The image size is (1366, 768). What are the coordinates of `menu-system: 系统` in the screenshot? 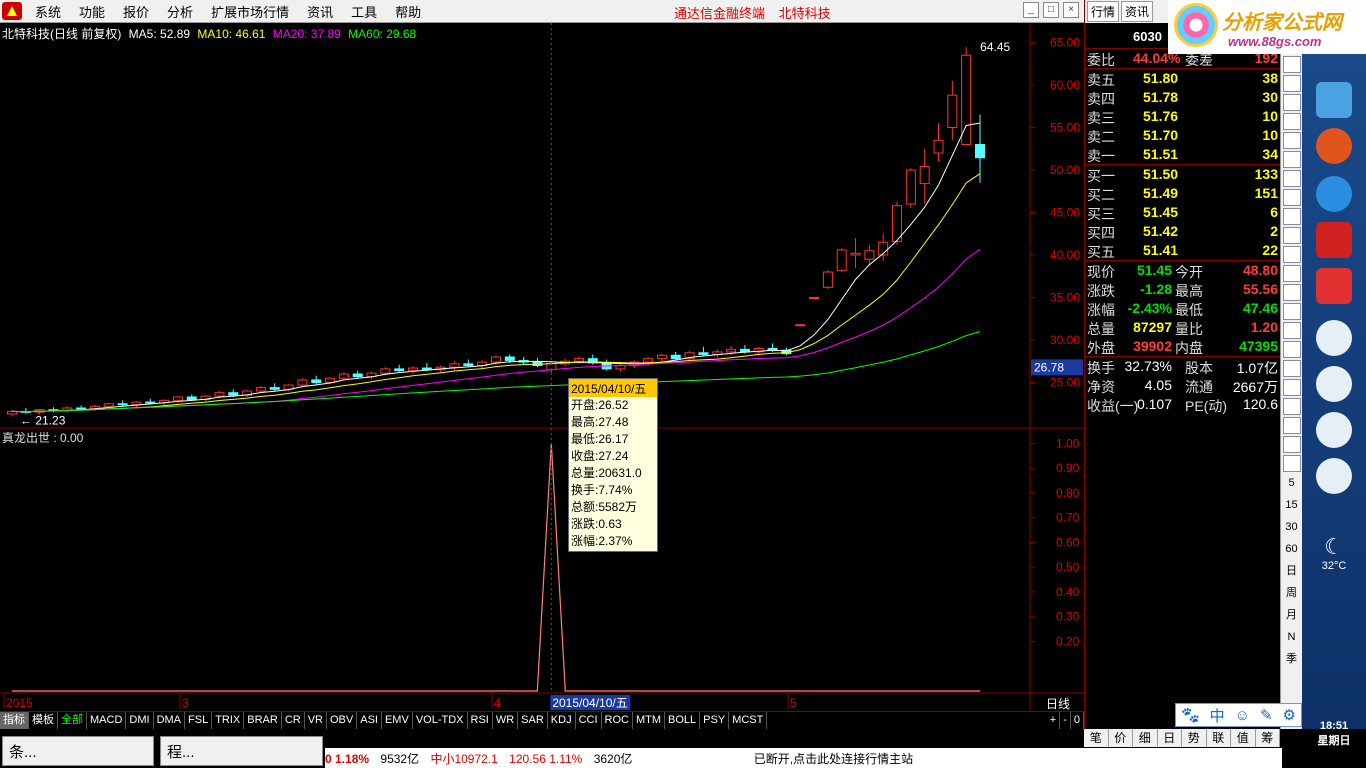 It's located at (48, 11).